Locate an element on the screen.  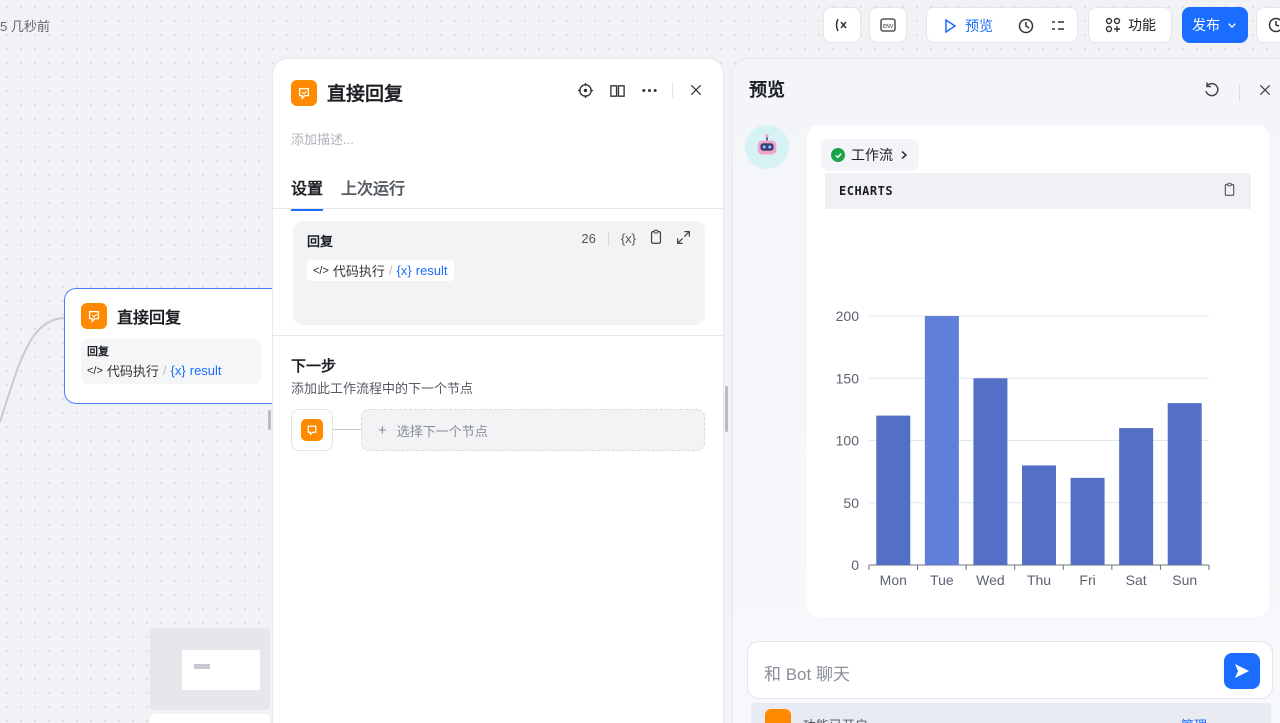
env-button: ENV is located at coordinates (888, 25).